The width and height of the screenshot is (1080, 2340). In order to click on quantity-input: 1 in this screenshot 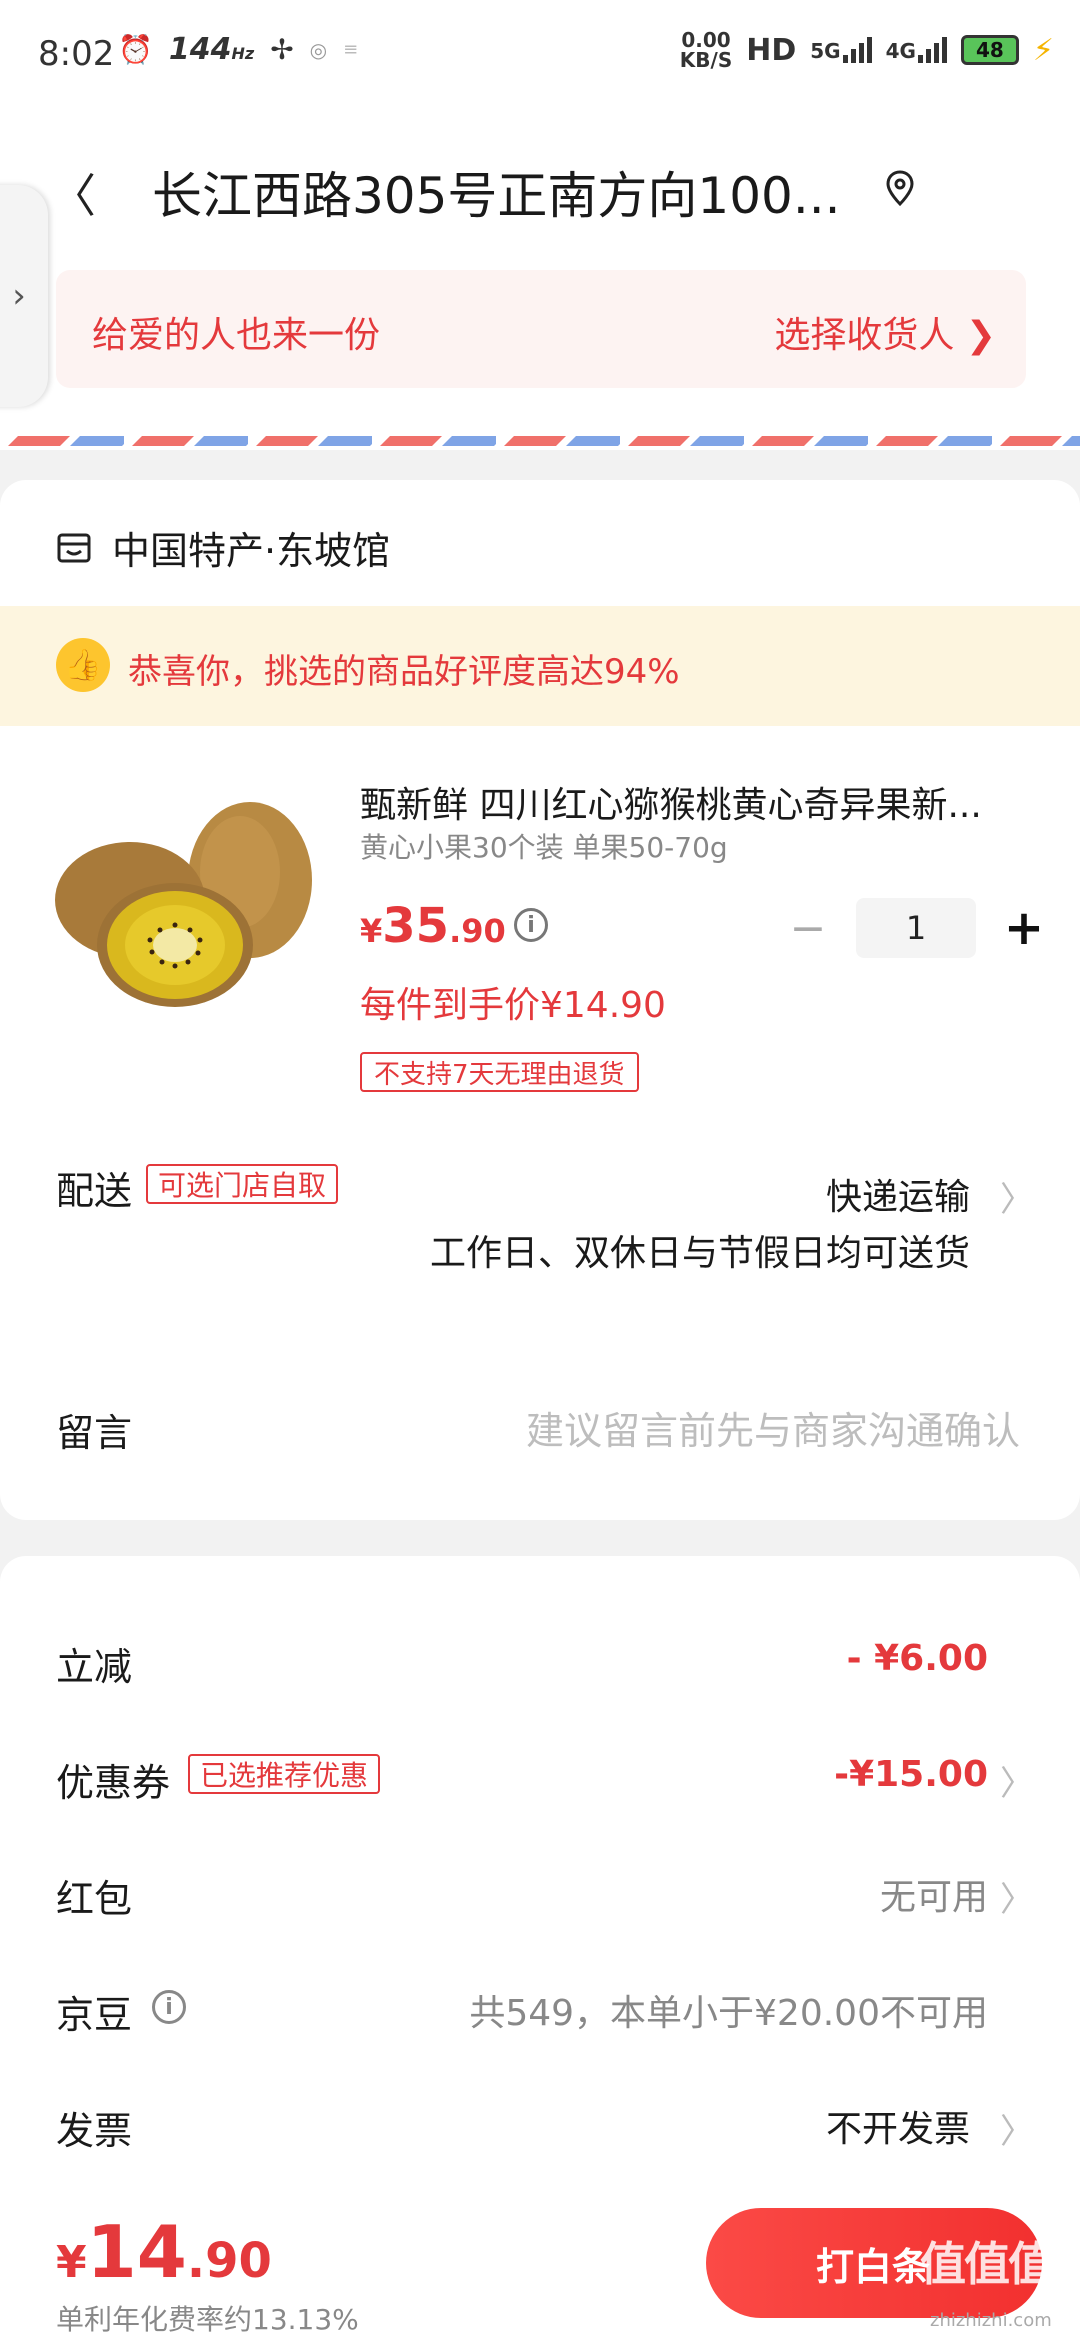, I will do `click(916, 928)`.